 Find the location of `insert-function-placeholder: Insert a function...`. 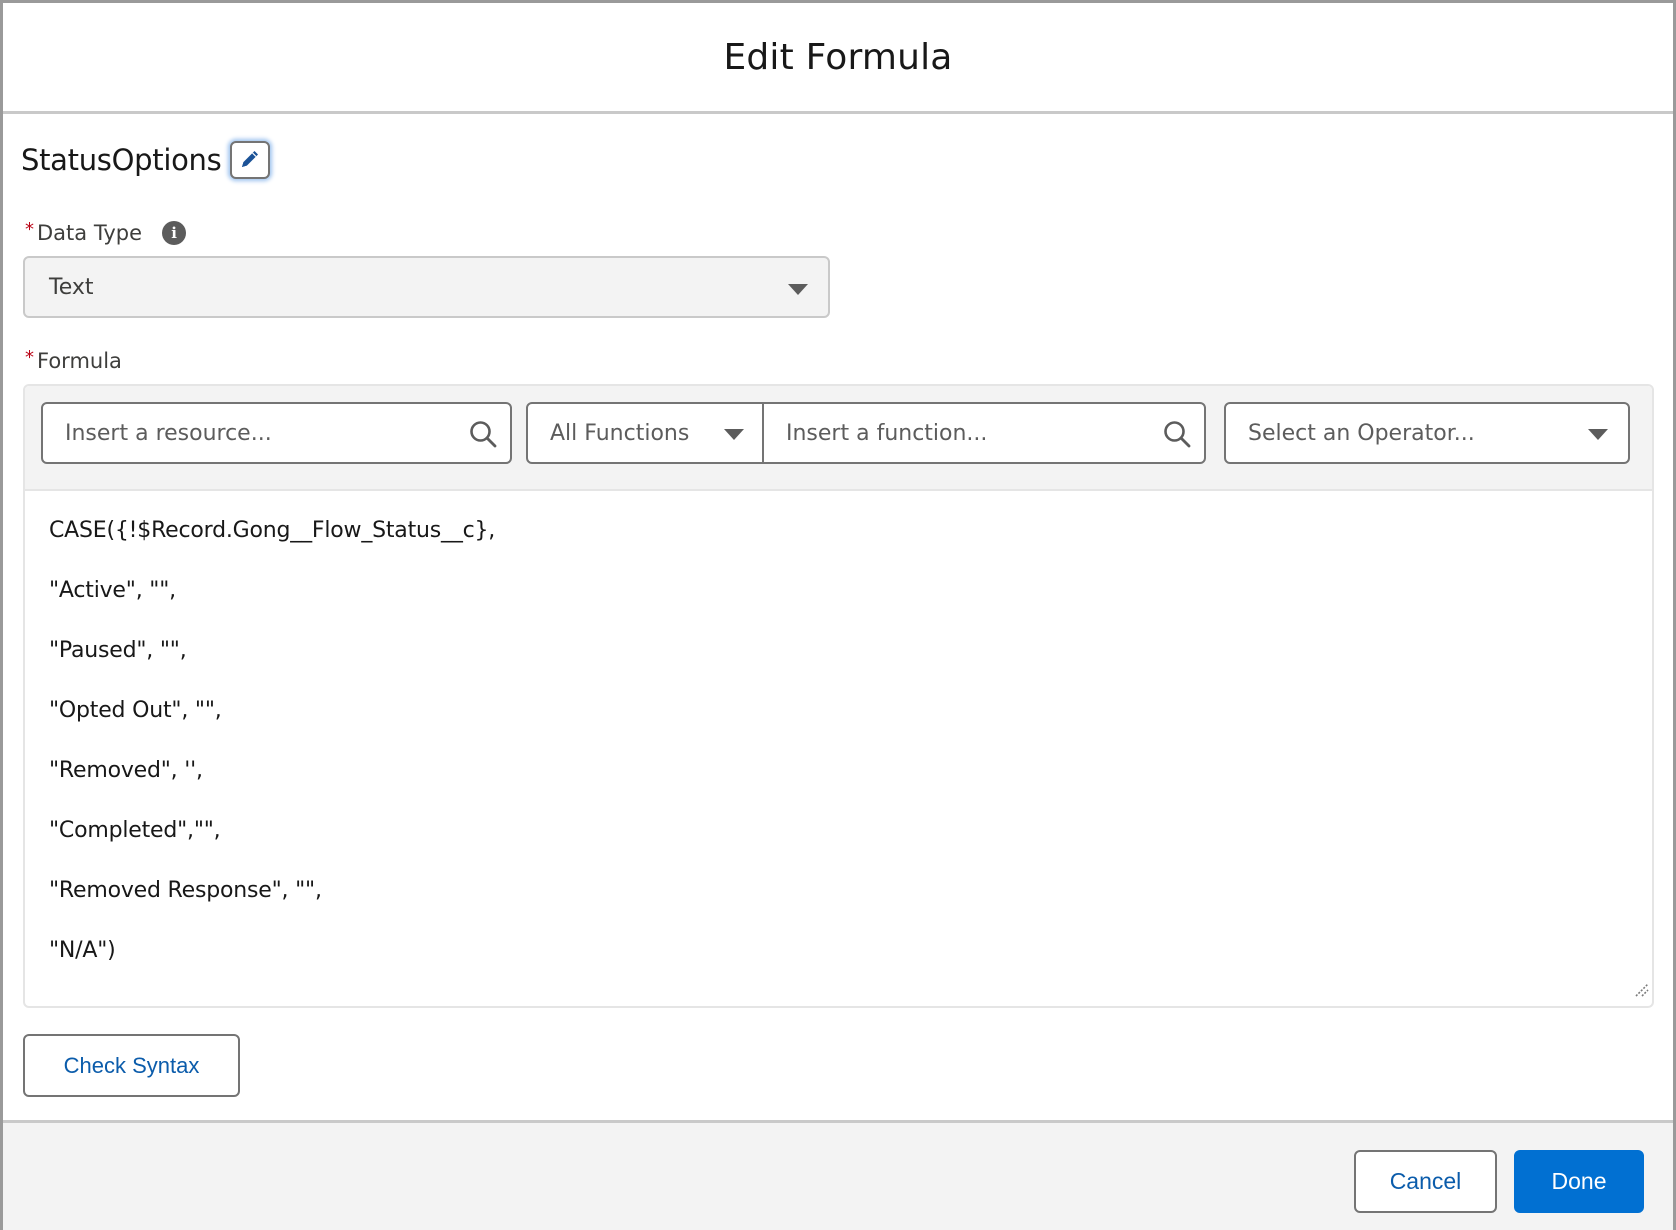

insert-function-placeholder: Insert a function... is located at coordinates (887, 433).